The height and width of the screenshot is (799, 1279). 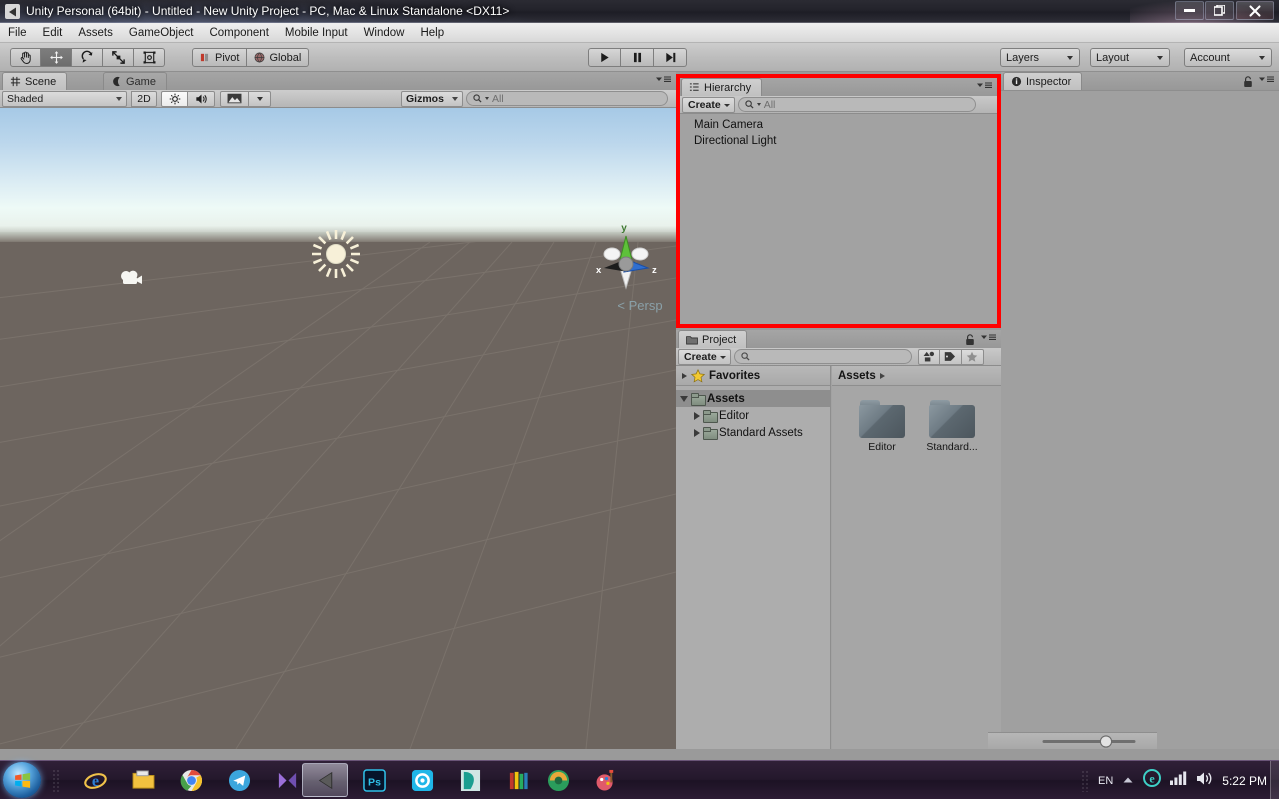 I want to click on rotate-tool-button, so click(x=87, y=57).